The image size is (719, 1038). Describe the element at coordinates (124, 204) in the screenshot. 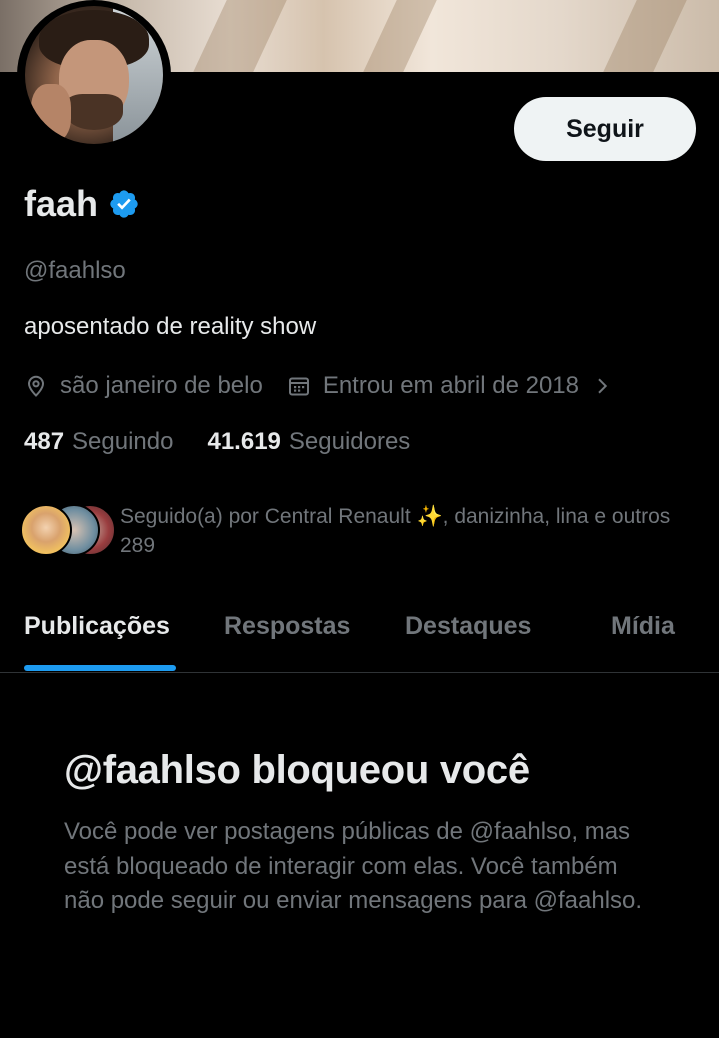

I see `verified-badge-icon` at that location.